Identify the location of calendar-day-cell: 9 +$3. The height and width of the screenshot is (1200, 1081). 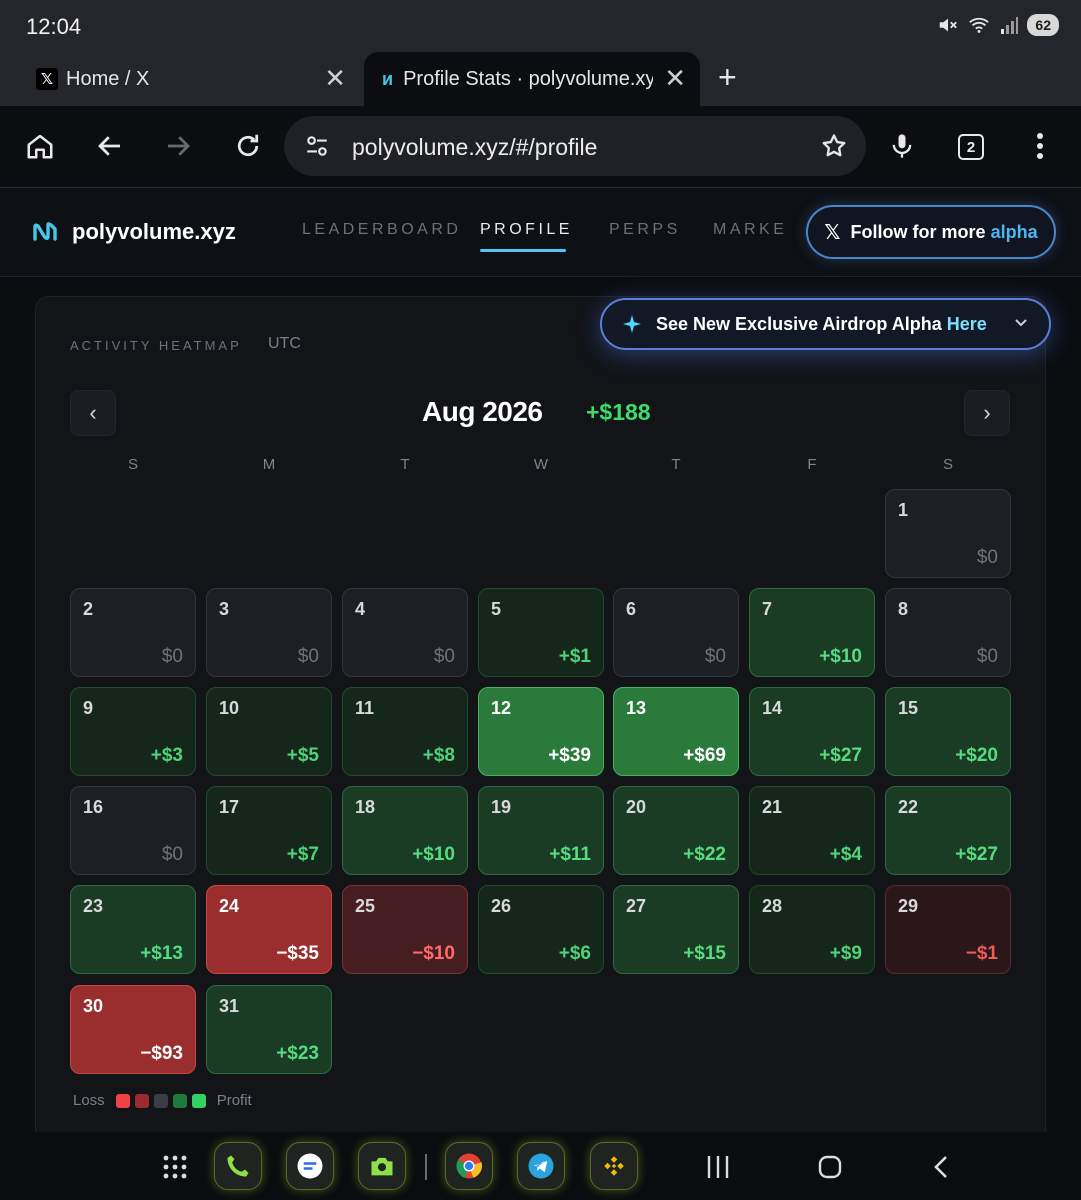
(133, 731).